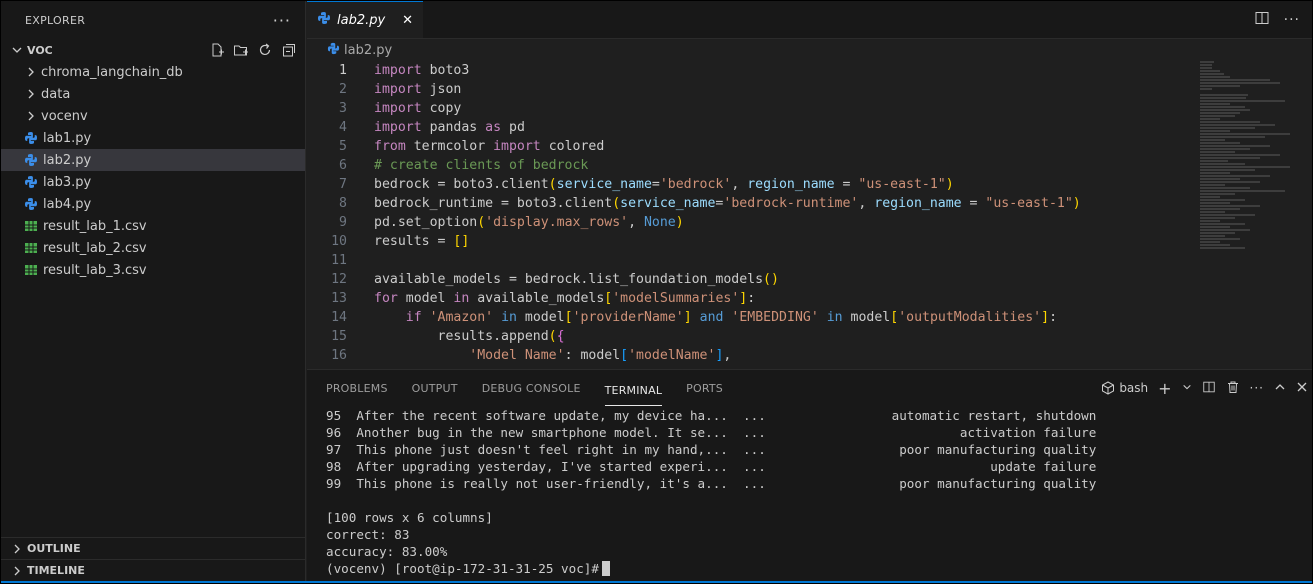 The image size is (1313, 584). What do you see at coordinates (289, 50) in the screenshot?
I see `collapse-all-icon` at bounding box center [289, 50].